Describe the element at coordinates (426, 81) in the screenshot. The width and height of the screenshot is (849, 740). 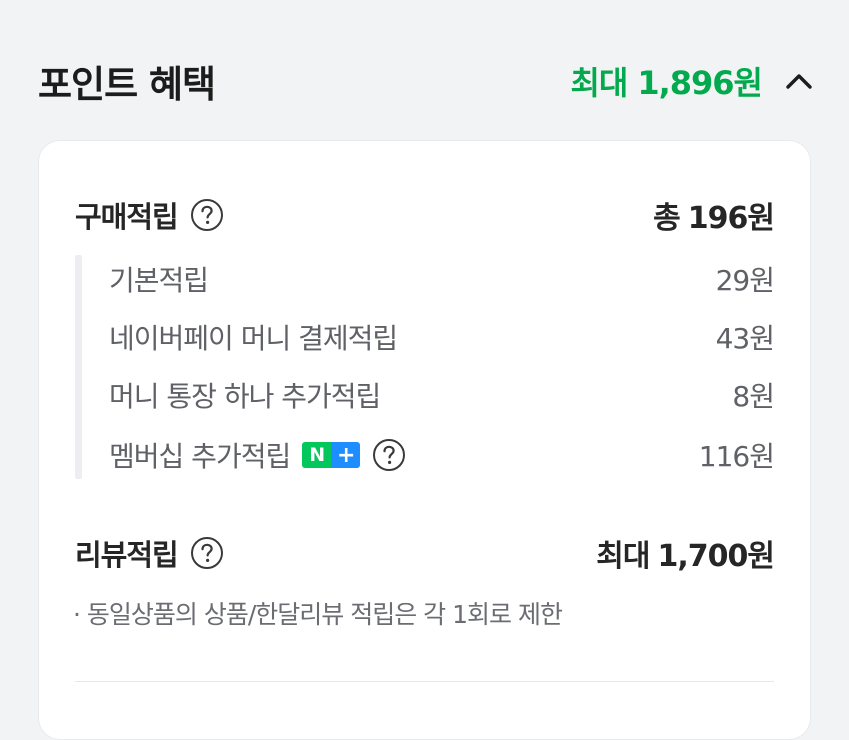
I see `point-benefit-header: 포인트 혜택 최대 1,896원` at that location.